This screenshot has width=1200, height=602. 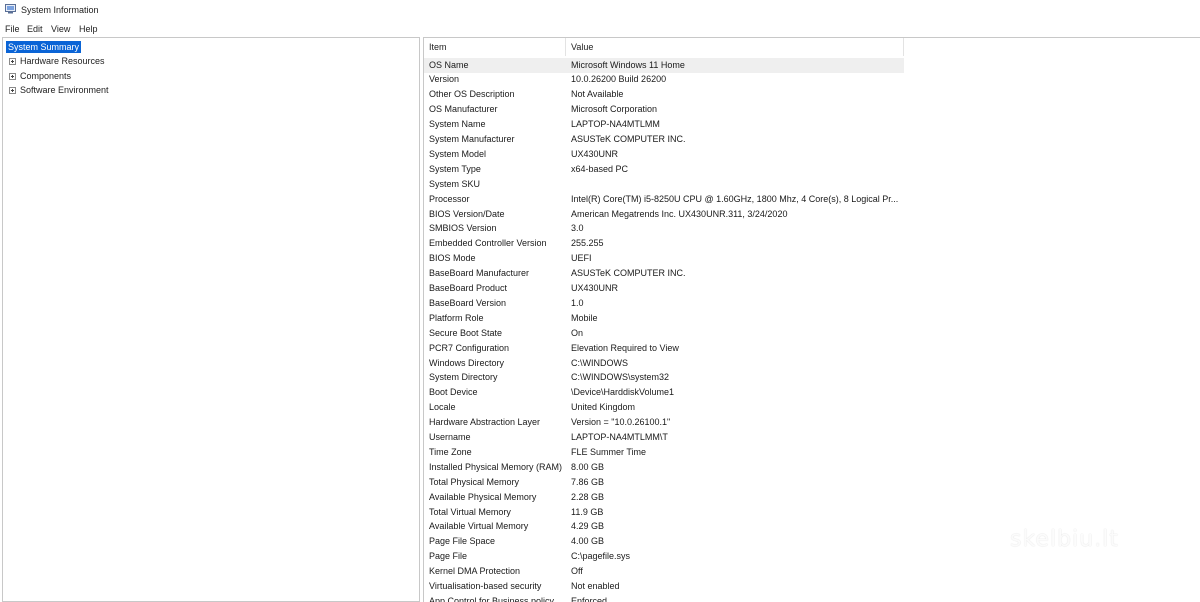 I want to click on menu-edit: Edit, so click(x=35, y=29).